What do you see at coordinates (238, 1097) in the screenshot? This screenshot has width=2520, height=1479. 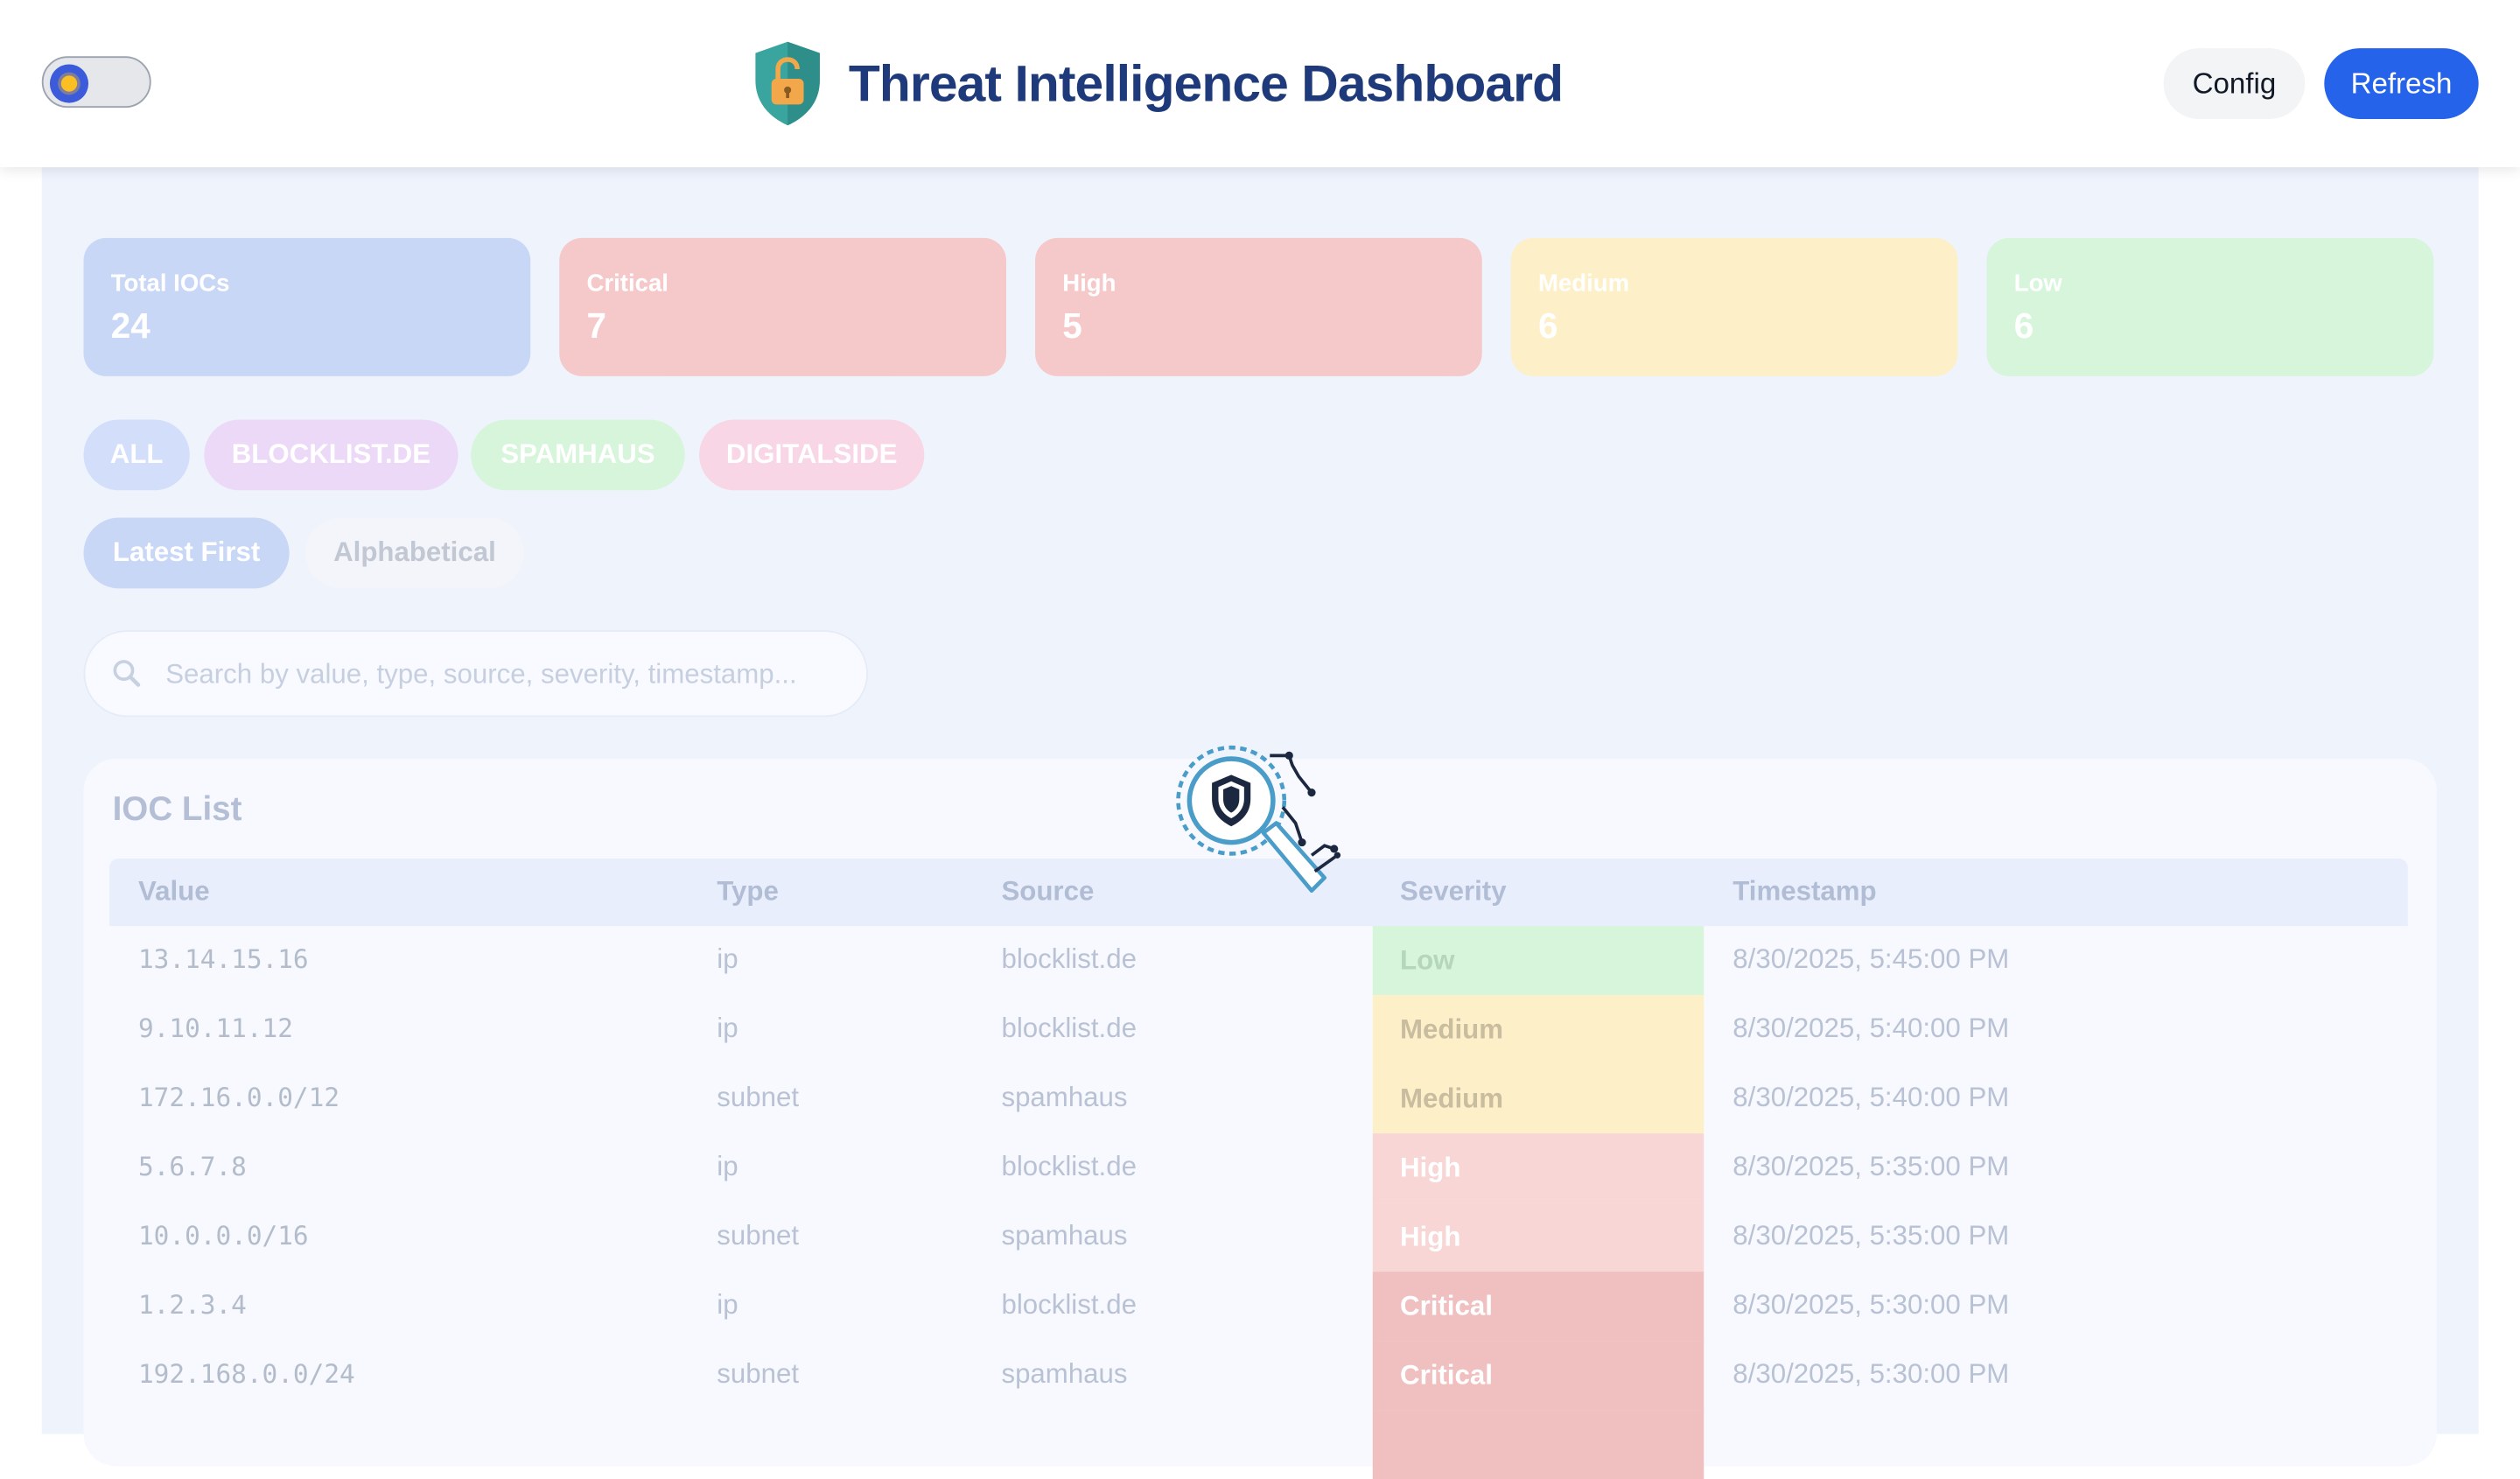 I see `cell-value: 172.16.0.0/12` at bounding box center [238, 1097].